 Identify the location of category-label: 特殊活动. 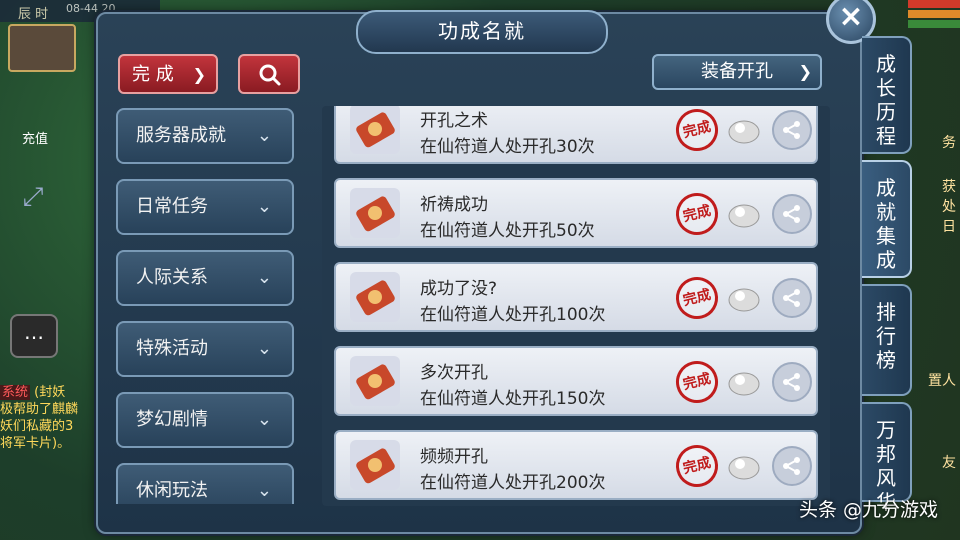
(172, 348).